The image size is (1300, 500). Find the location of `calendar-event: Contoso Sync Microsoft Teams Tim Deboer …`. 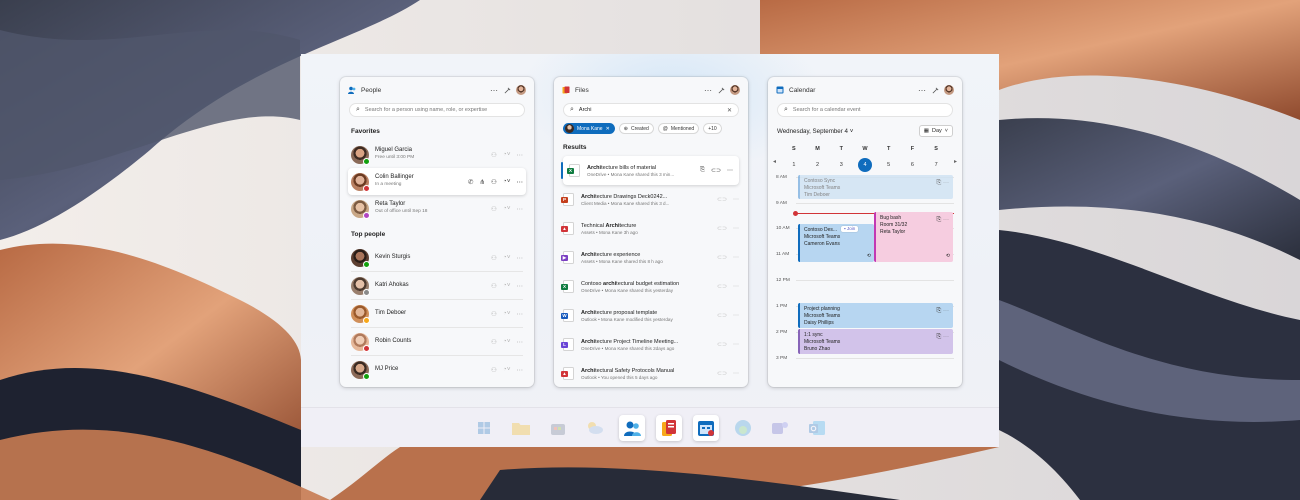

calendar-event: Contoso Sync Microsoft Teams Tim Deboer … is located at coordinates (875, 187).